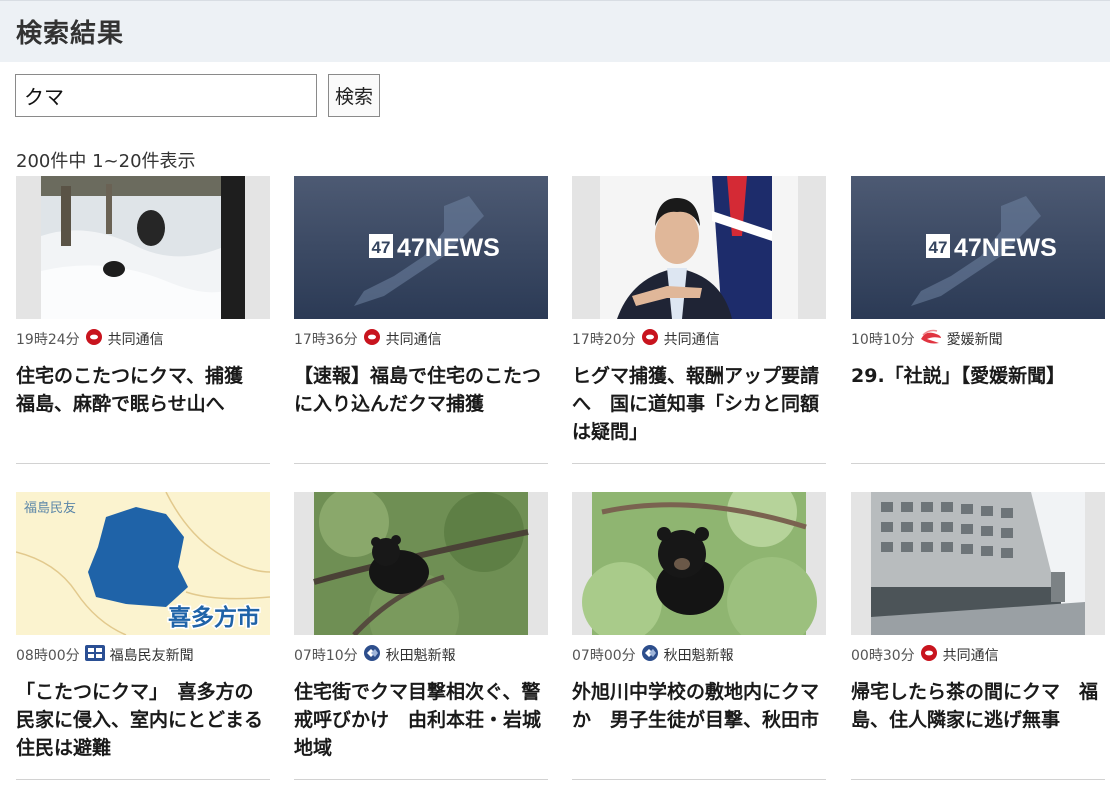  Describe the element at coordinates (421, 390) in the screenshot. I see `article-title: 【速報】福島で住宅のこたつに入り込んだクマ捕獲` at that location.